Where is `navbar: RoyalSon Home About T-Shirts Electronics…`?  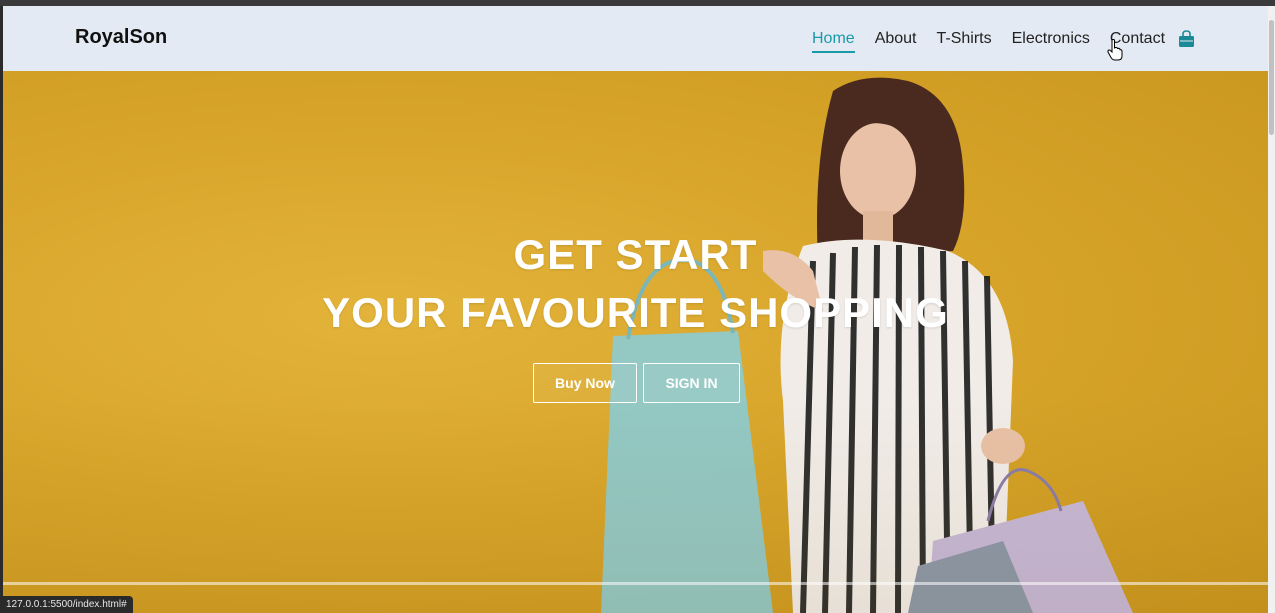 navbar: RoyalSon Home About T-Shirts Electronics… is located at coordinates (635, 38).